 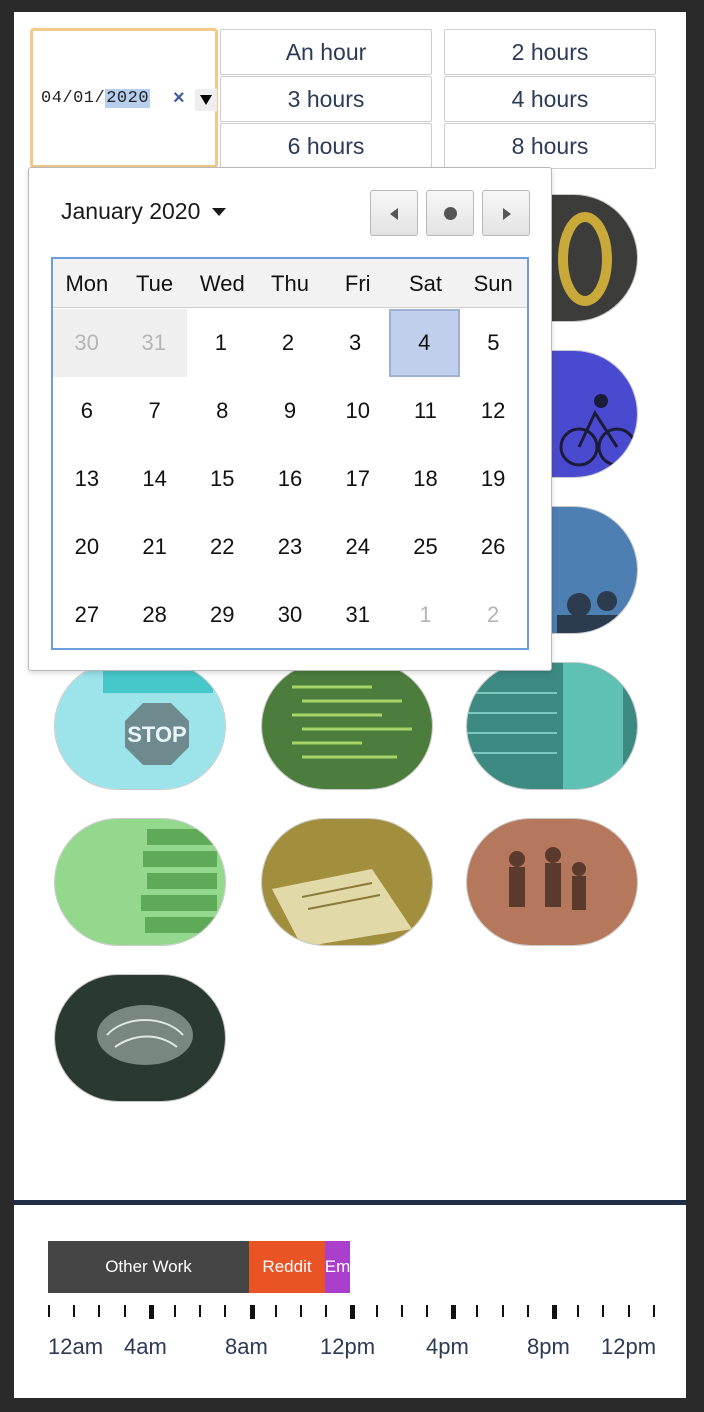 I want to click on calendar-week: 6 7 8 9 10 11 12, so click(x=290, y=411).